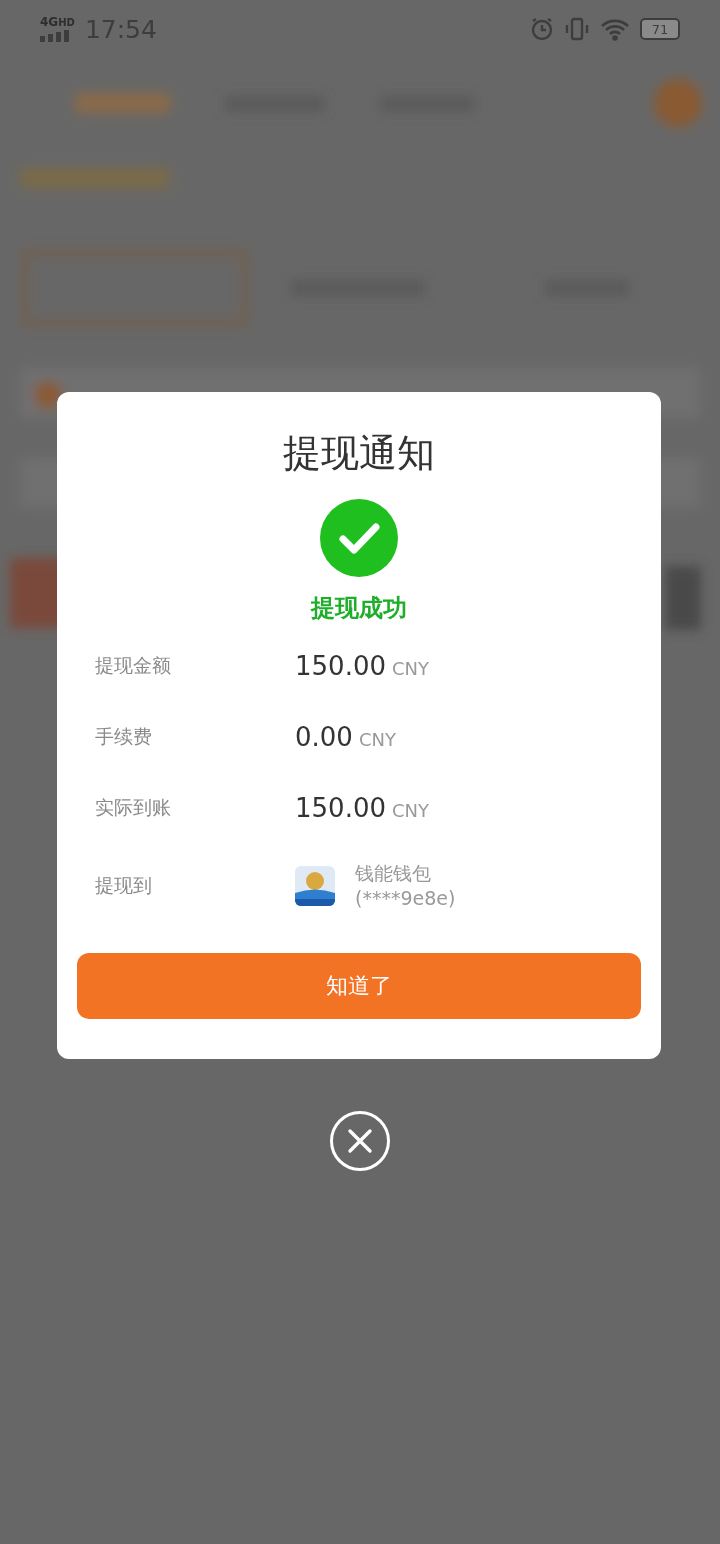 The height and width of the screenshot is (1544, 720). What do you see at coordinates (359, 453) in the screenshot?
I see `dialog-title: 提现通知` at bounding box center [359, 453].